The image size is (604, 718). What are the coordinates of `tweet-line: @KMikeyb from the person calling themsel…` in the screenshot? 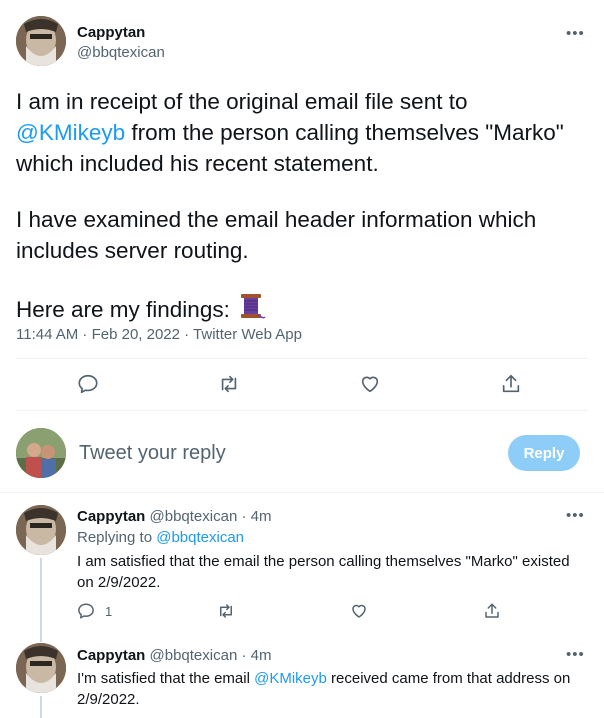 It's located at (301, 132).